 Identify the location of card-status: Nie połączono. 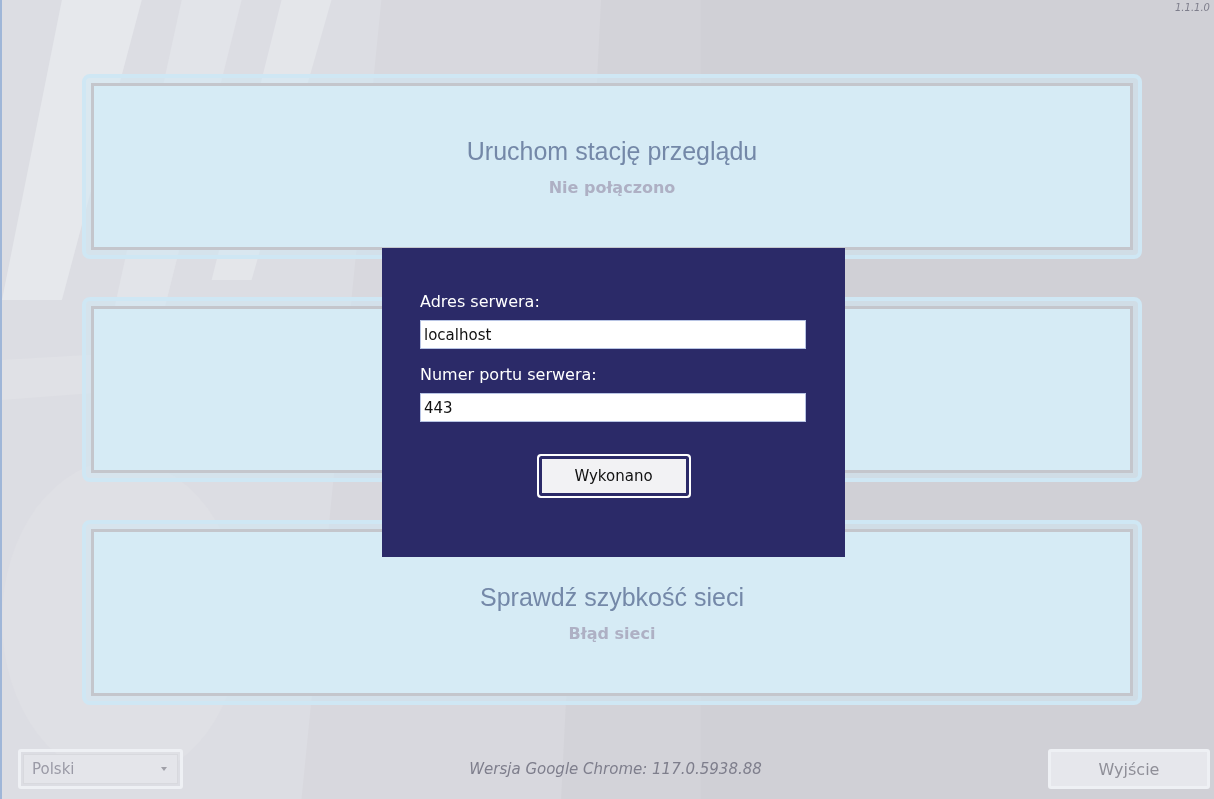
(612, 187).